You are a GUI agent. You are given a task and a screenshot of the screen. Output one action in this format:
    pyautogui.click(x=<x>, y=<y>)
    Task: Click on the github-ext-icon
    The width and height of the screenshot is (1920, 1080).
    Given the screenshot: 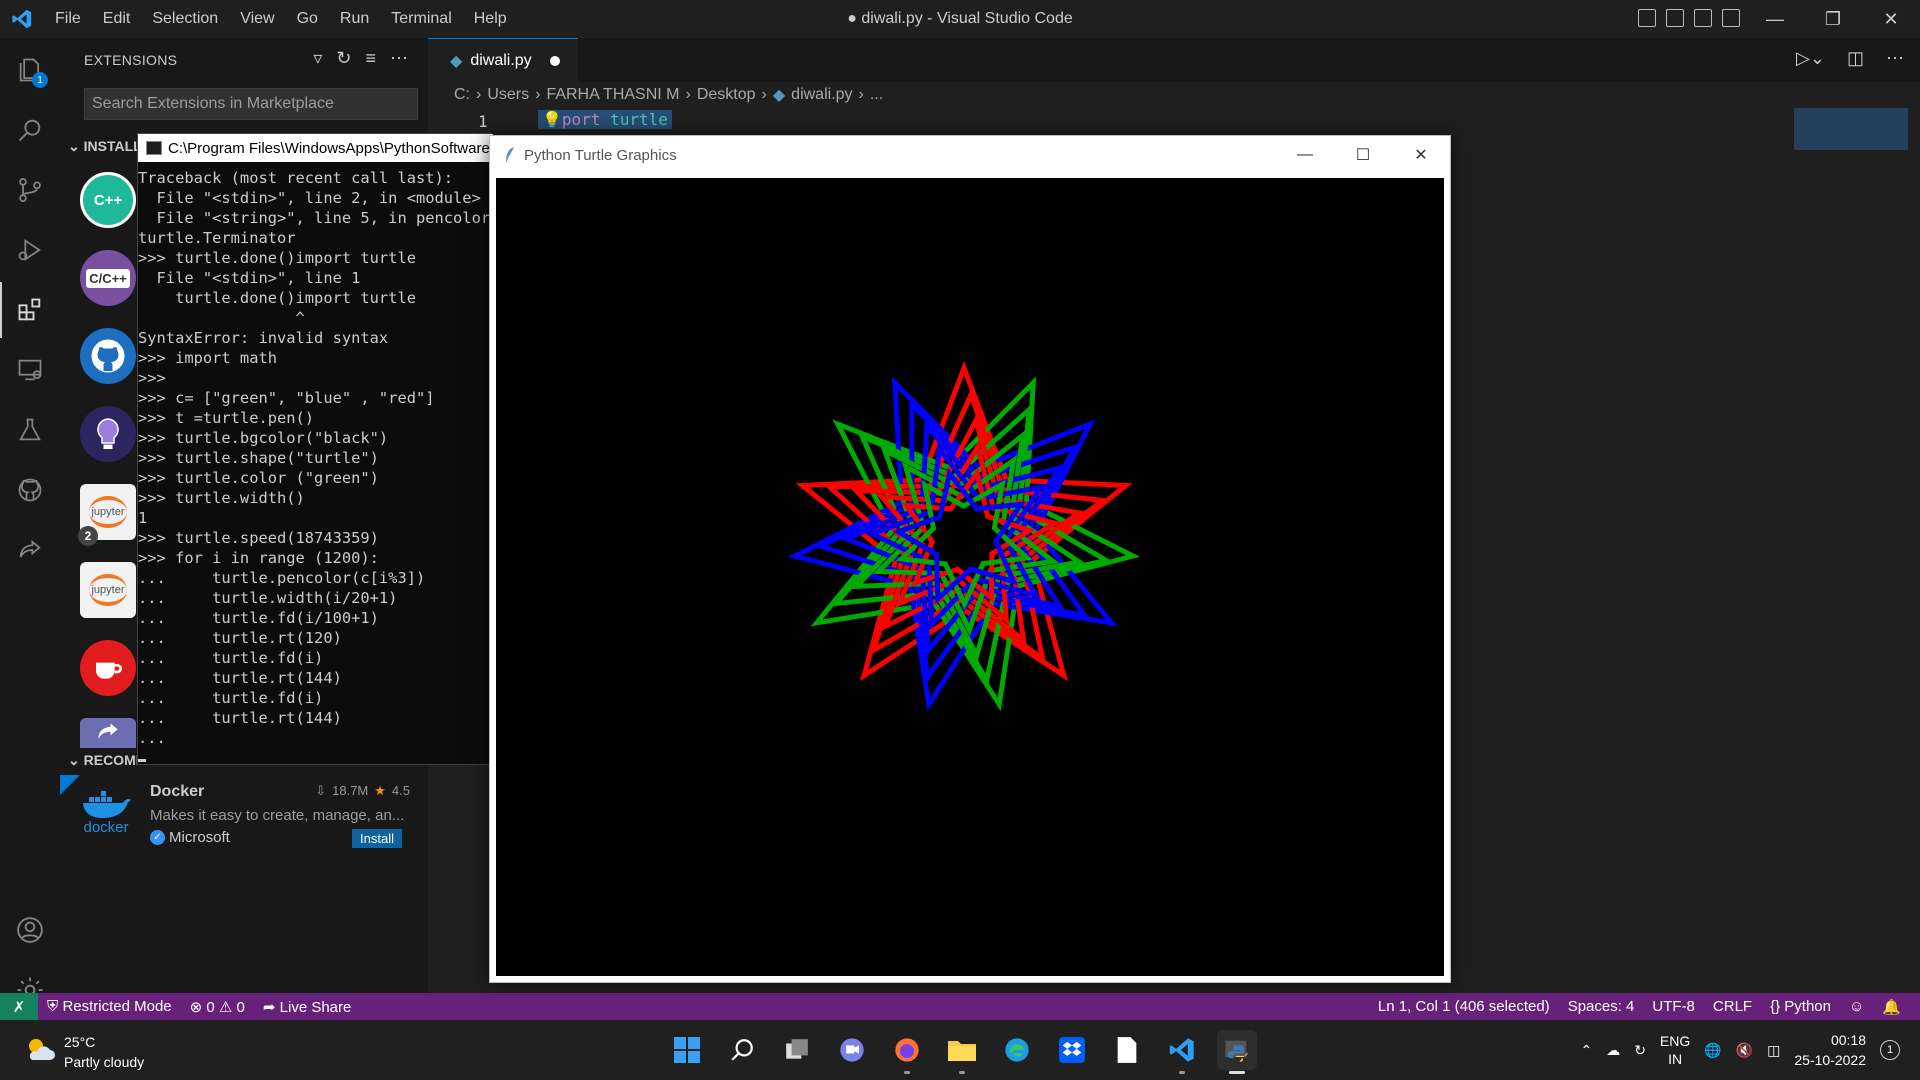 What is the action you would take?
    pyautogui.click(x=108, y=356)
    